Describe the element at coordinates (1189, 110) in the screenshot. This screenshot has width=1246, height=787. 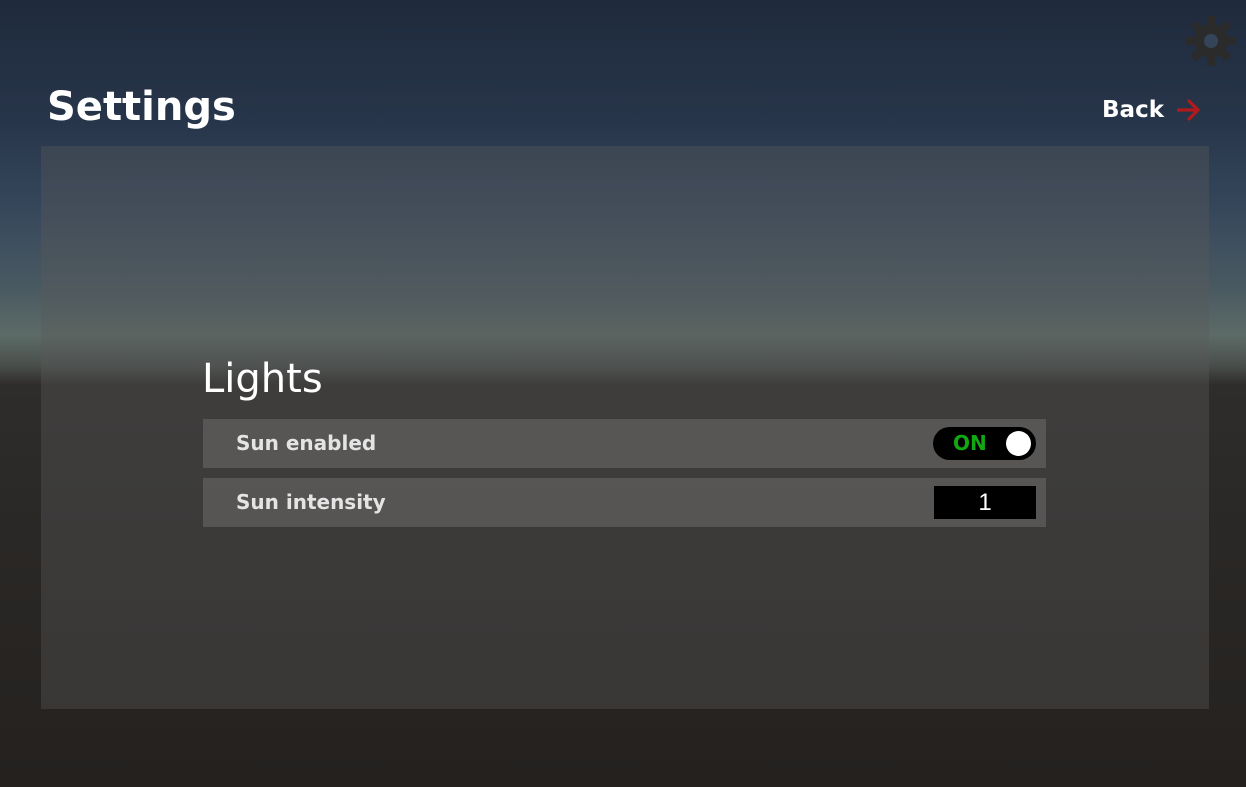
I see `arrow-right-icon` at that location.